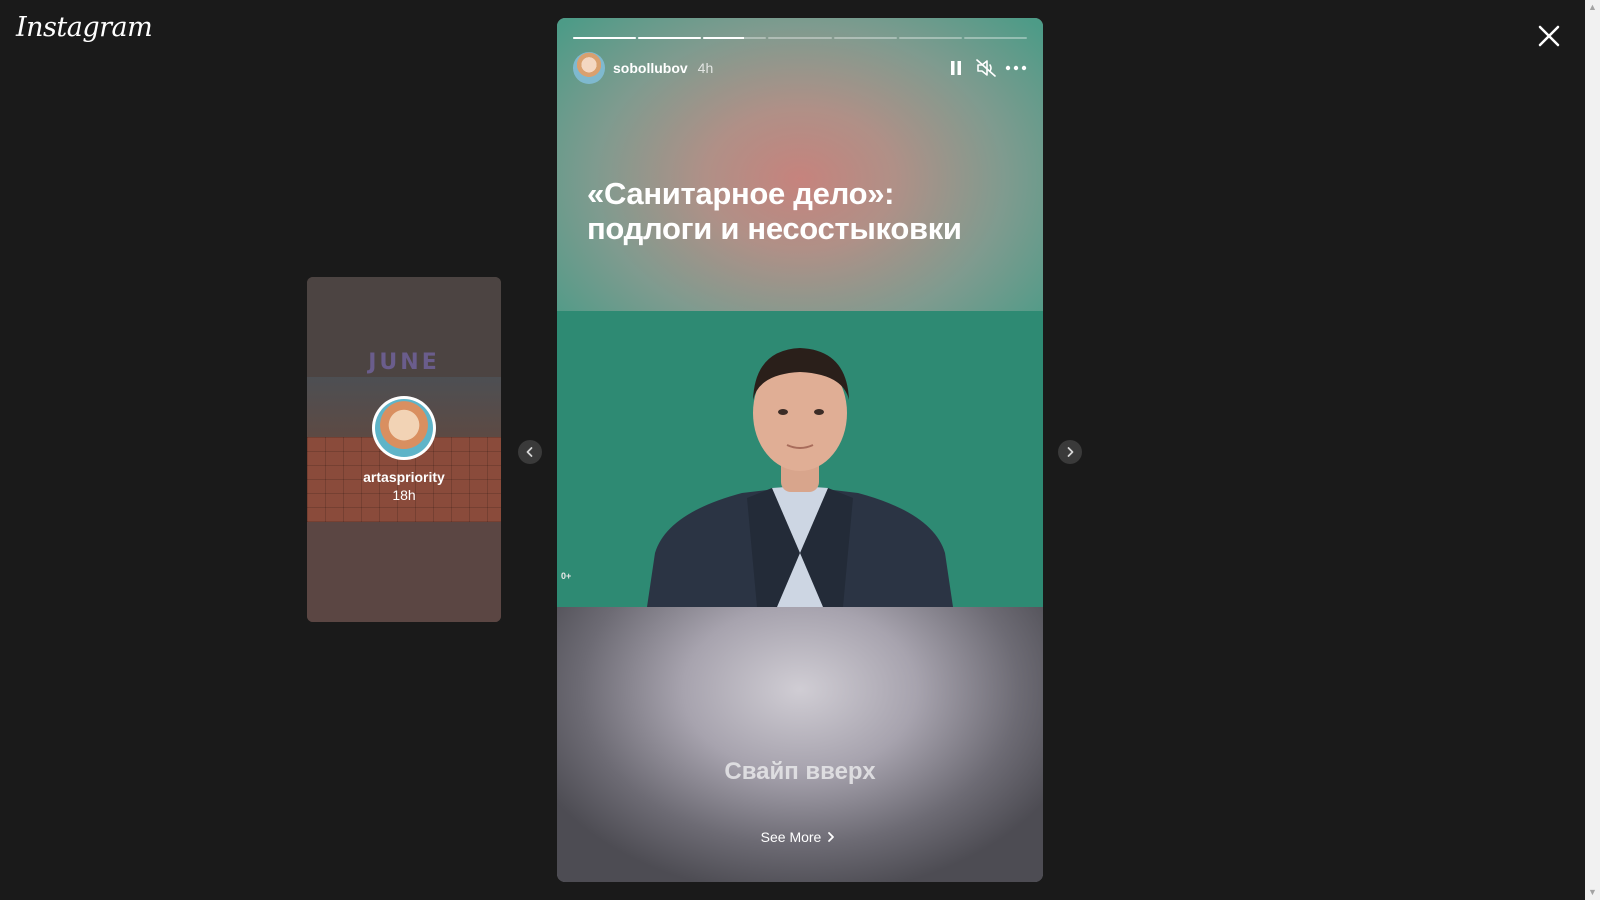  What do you see at coordinates (84, 27) in the screenshot?
I see `instagram-logo: Instagram` at bounding box center [84, 27].